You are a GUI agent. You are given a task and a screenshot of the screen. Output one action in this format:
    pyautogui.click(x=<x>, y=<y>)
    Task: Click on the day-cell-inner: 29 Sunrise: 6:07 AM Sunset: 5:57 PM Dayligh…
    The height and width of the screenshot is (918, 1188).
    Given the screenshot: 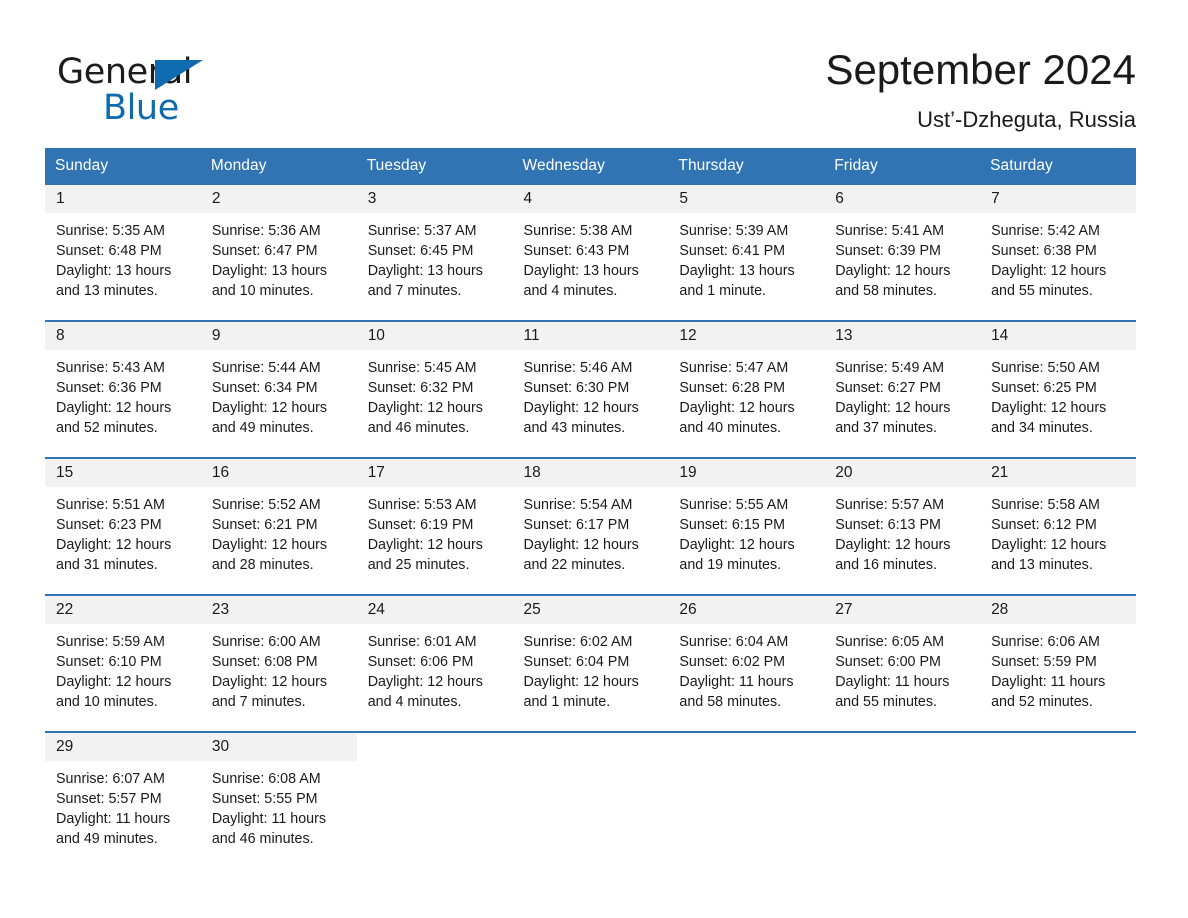 What is the action you would take?
    pyautogui.click(x=123, y=800)
    